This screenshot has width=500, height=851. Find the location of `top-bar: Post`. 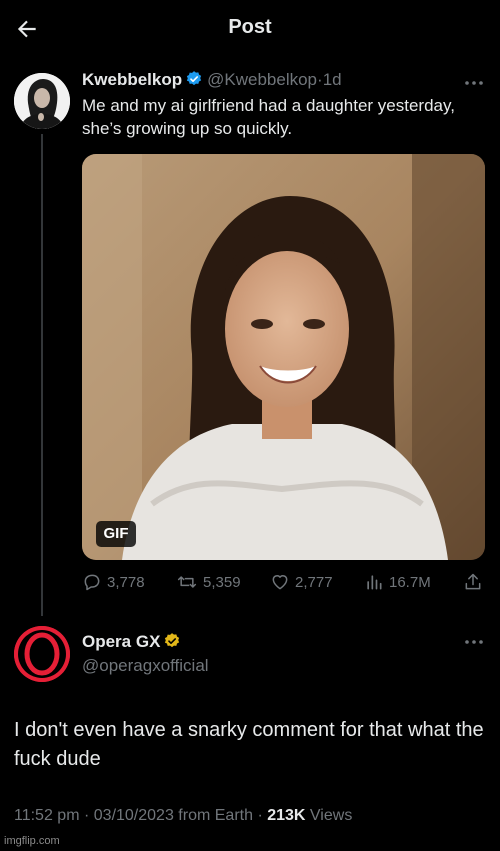

top-bar: Post is located at coordinates (250, 28).